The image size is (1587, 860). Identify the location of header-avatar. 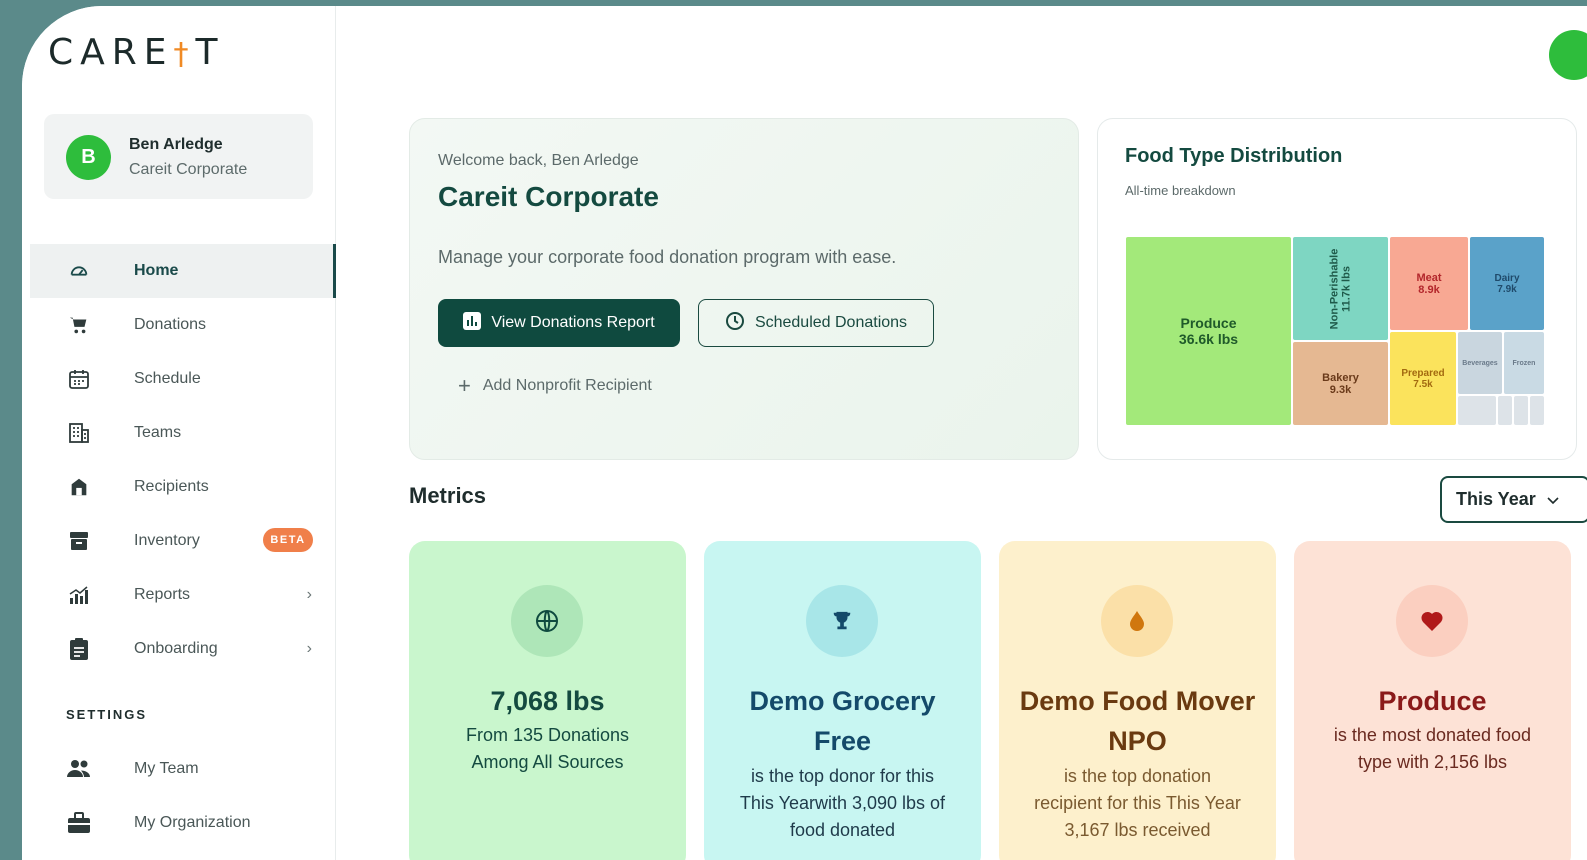
(1568, 55).